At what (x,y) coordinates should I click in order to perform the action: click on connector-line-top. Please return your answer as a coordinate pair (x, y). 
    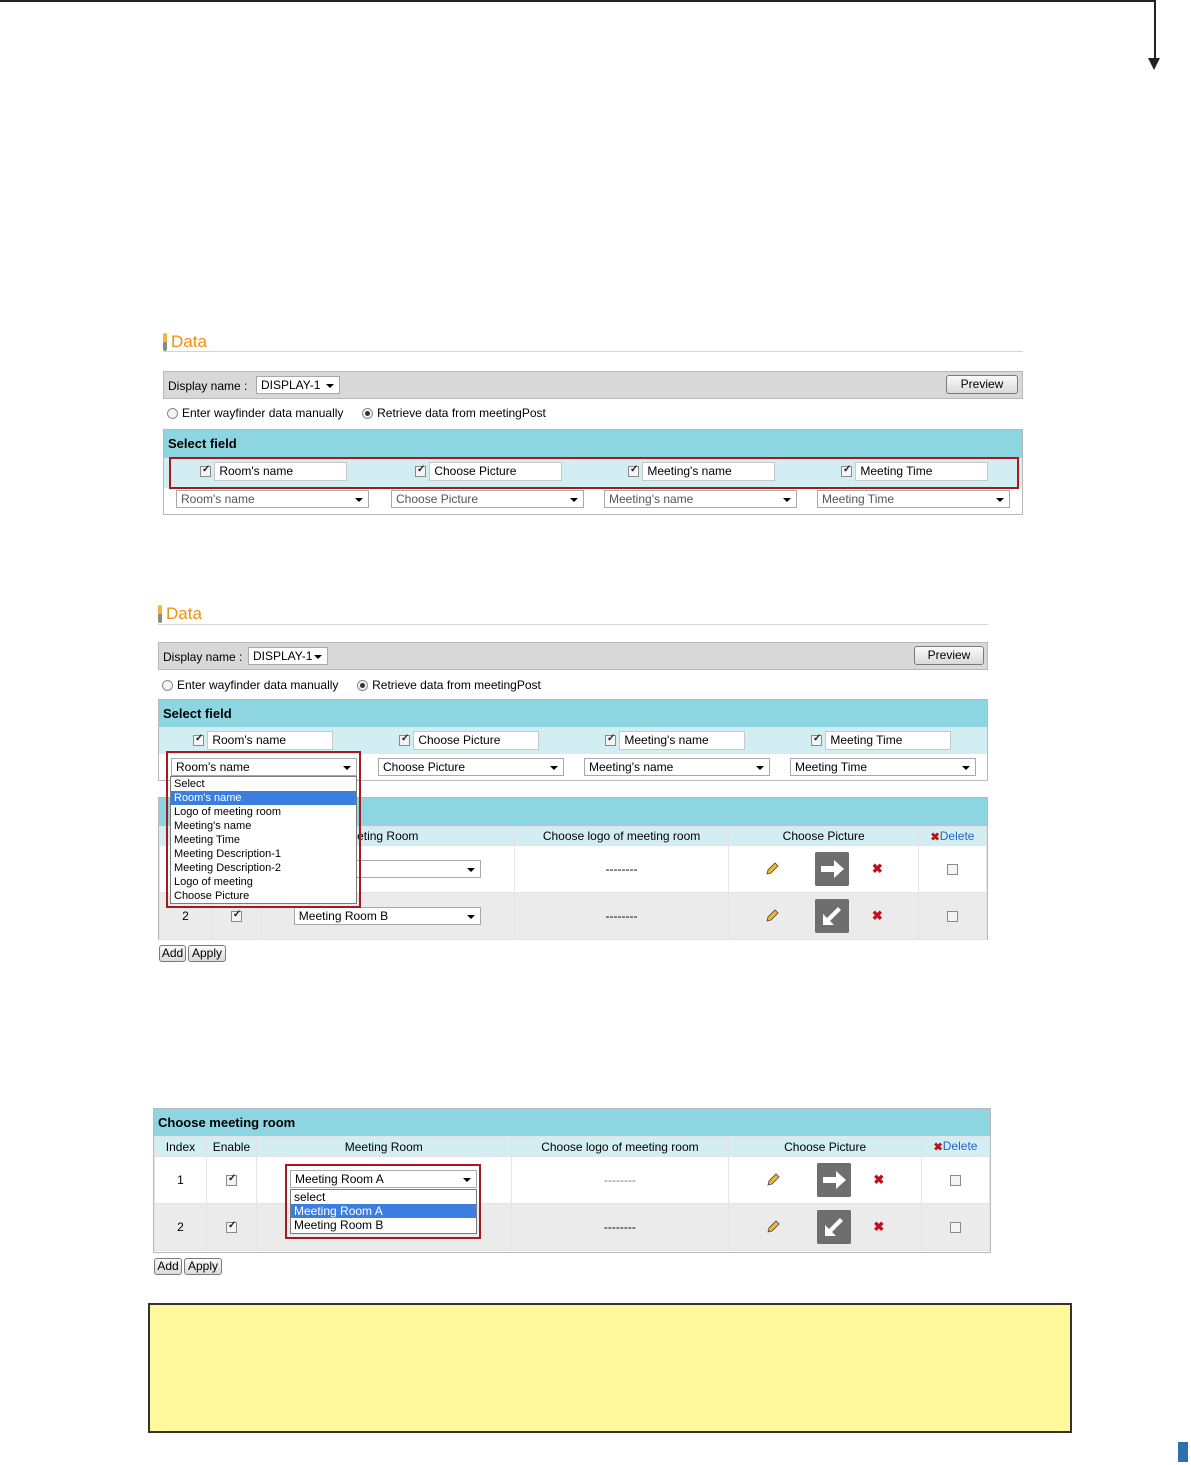
    Looking at the image, I should click on (578, 1).